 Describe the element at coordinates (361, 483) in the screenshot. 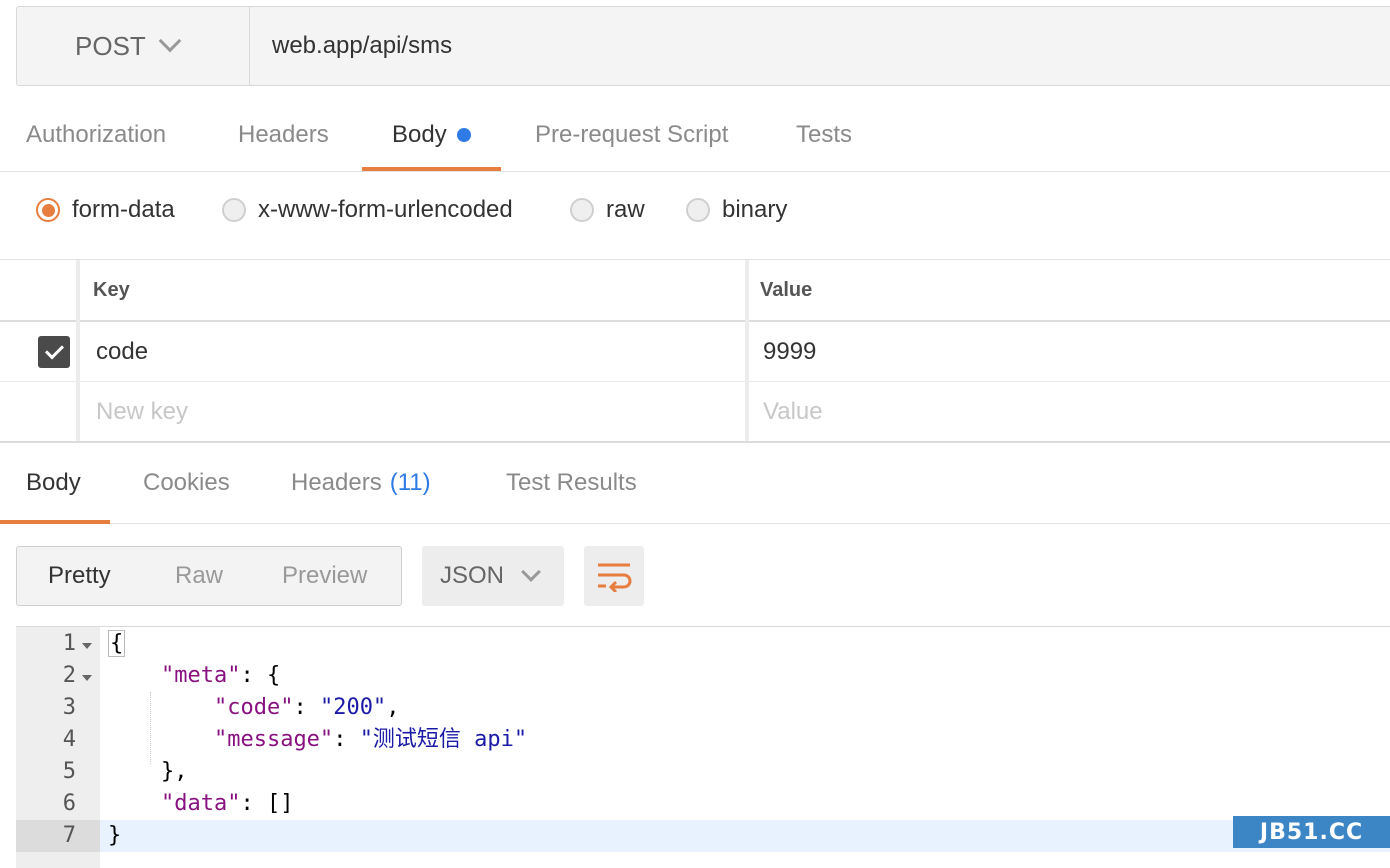

I see `tab-response-headers: Headers (11)` at that location.